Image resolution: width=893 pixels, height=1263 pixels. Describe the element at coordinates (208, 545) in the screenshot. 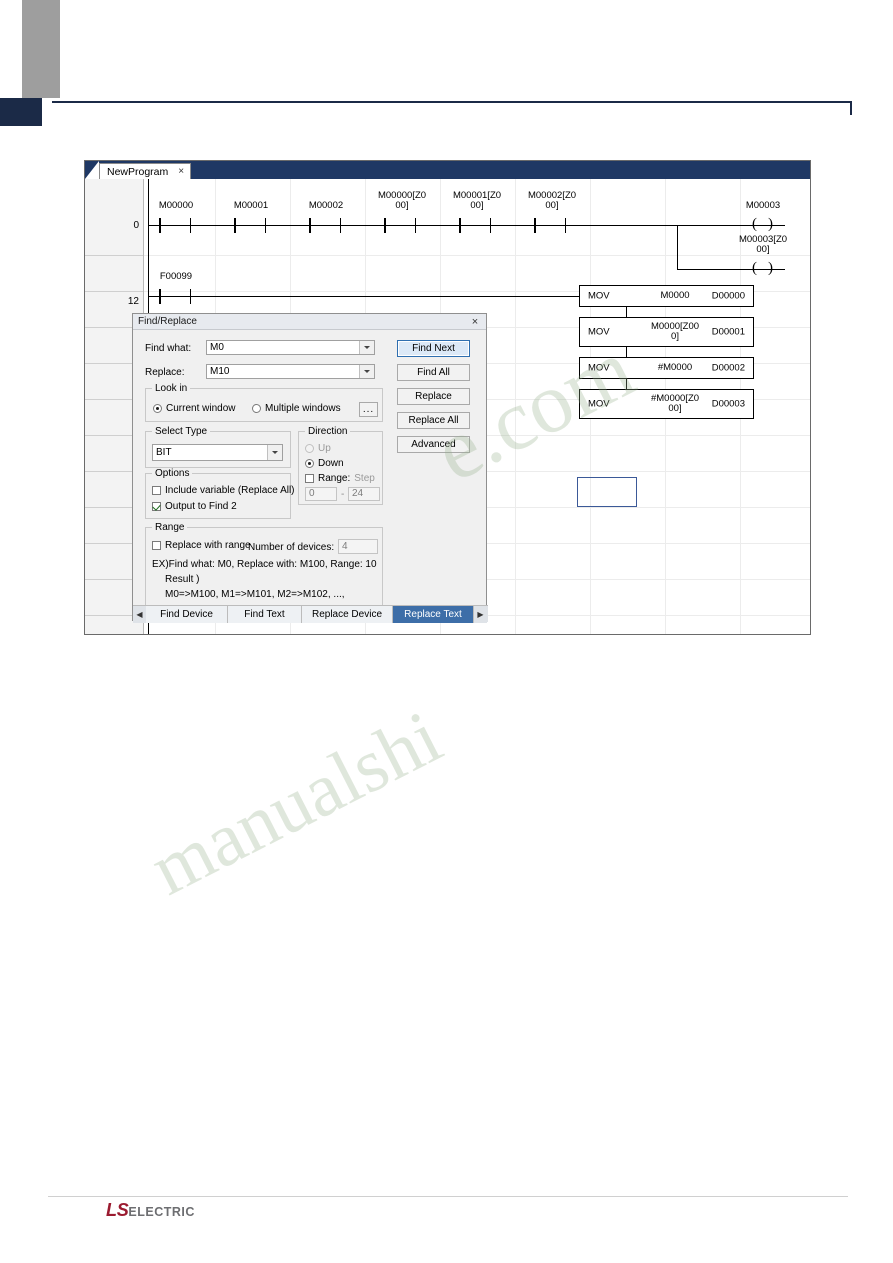

I see `replace-with-range-label: Replace with range` at that location.